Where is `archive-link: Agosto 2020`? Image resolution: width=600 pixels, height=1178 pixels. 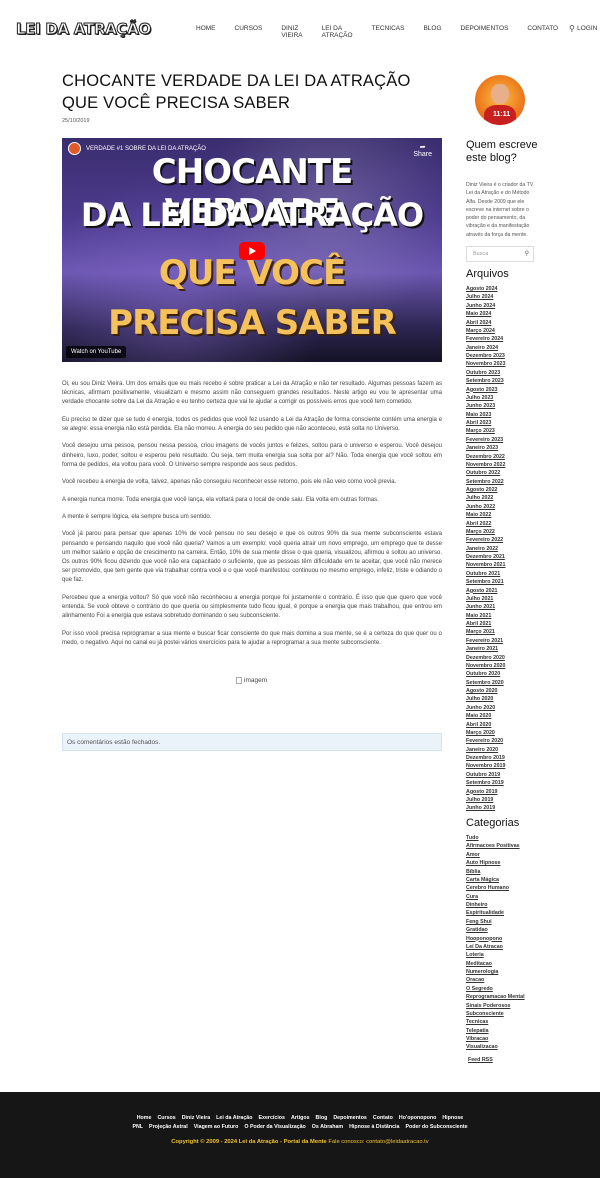
archive-link: Agosto 2020 is located at coordinates (485, 691).